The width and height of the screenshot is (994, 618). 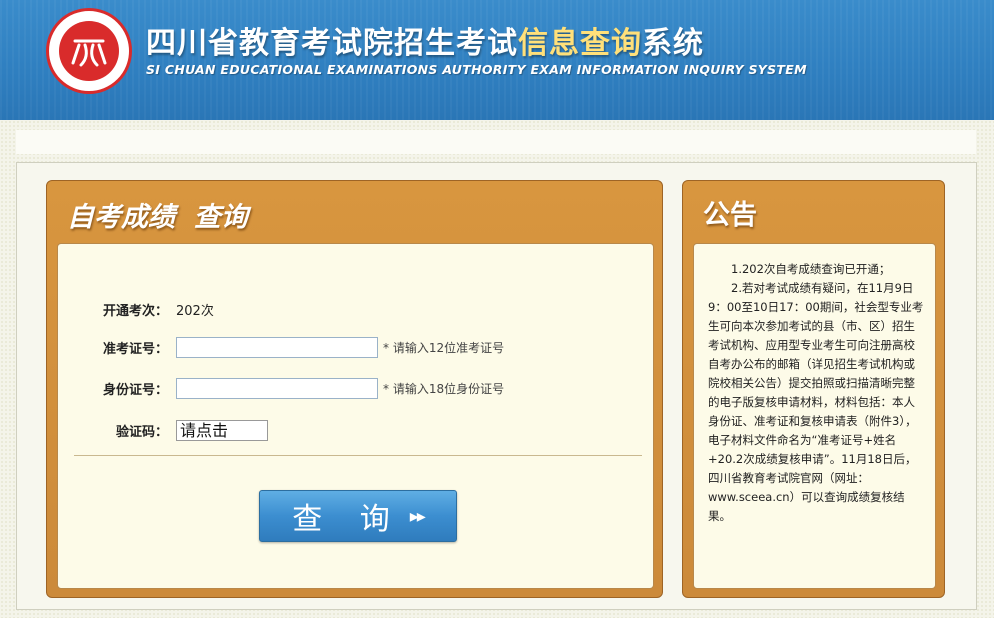 I want to click on exam-session-value: 202次, so click(x=195, y=311).